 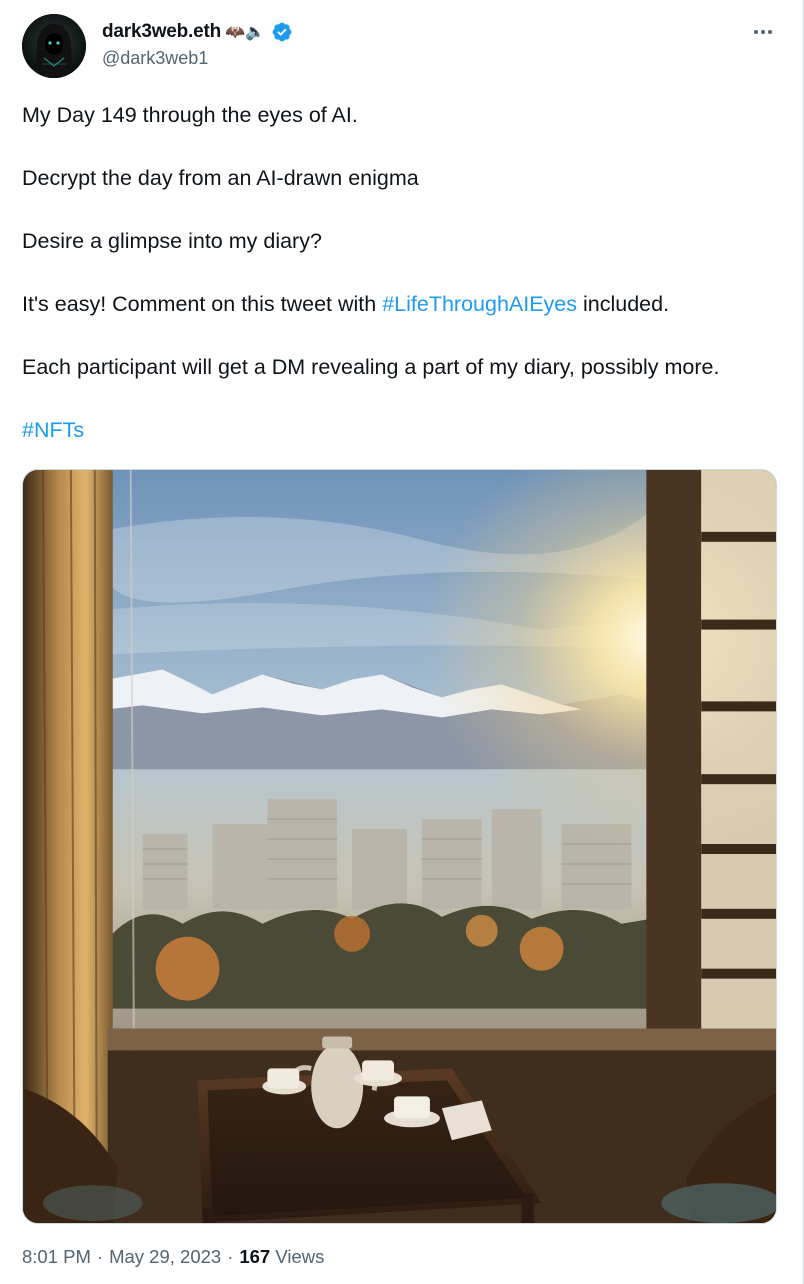 What do you see at coordinates (155, 58) in the screenshot?
I see `author-handle: @dark3web1` at bounding box center [155, 58].